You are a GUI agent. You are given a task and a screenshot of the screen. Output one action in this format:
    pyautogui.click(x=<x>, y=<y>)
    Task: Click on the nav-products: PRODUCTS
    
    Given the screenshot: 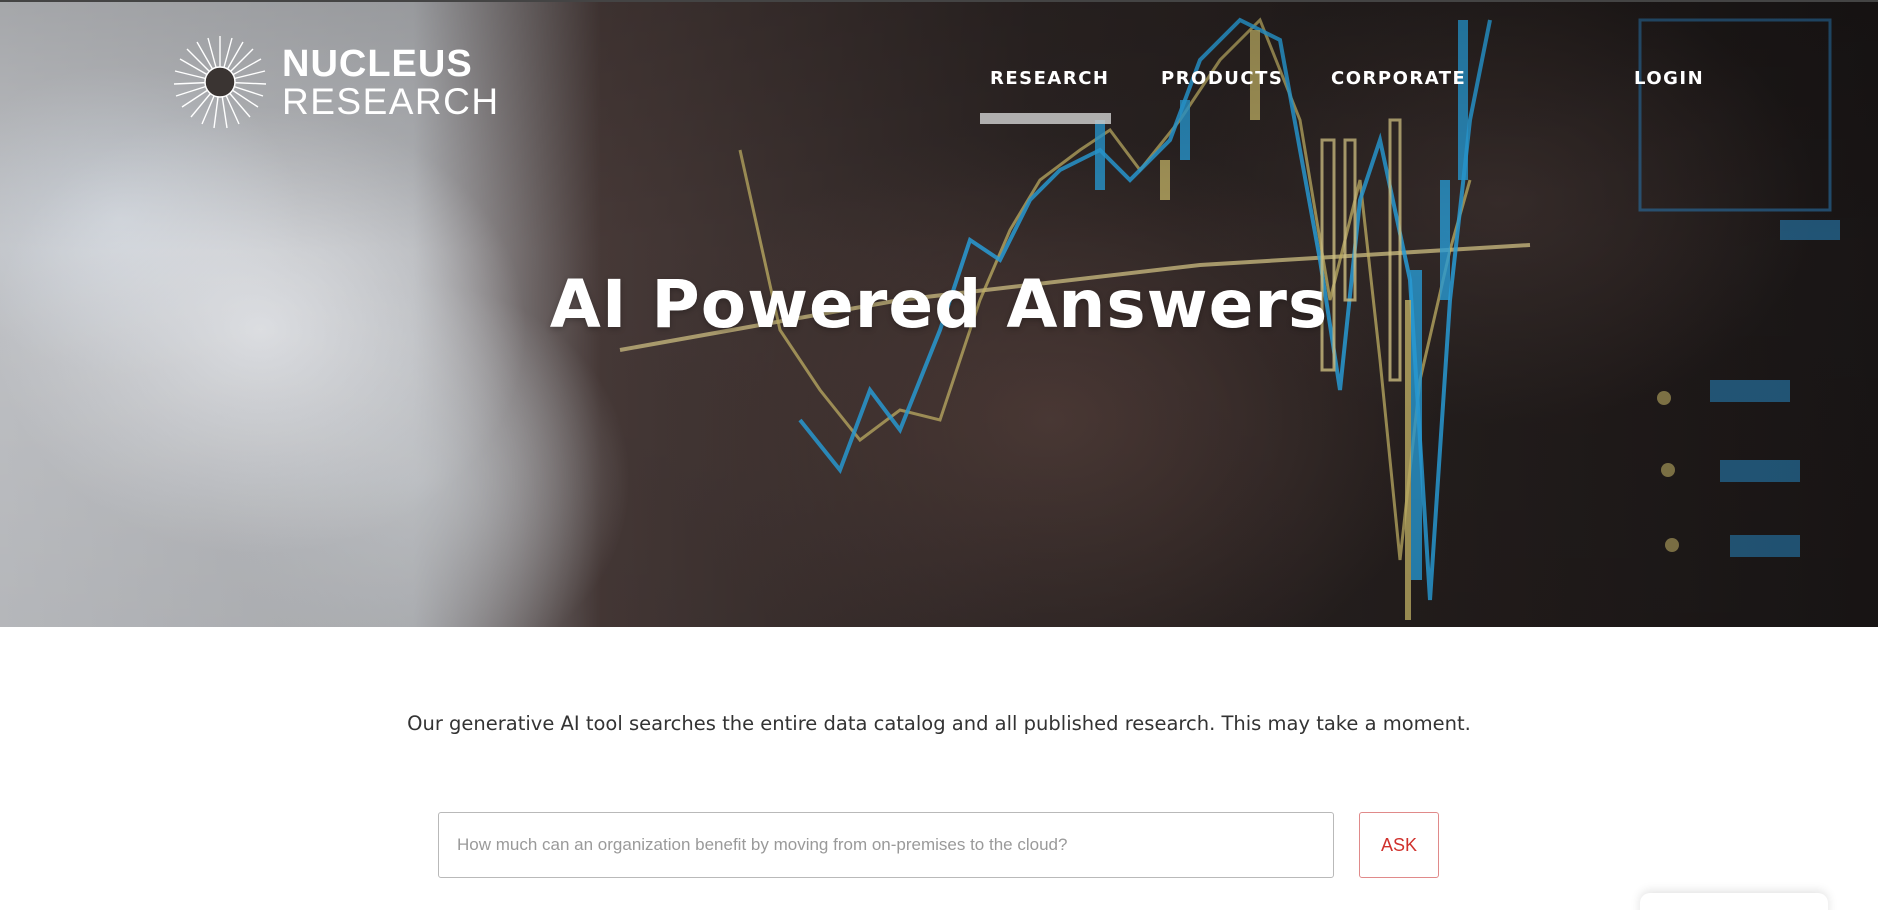 What is the action you would take?
    pyautogui.click(x=1222, y=78)
    